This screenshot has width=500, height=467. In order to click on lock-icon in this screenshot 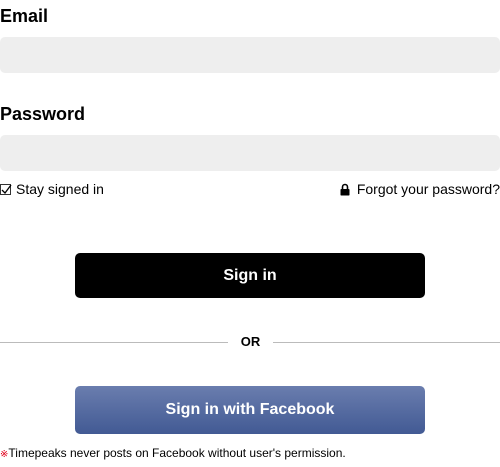, I will do `click(345, 189)`.